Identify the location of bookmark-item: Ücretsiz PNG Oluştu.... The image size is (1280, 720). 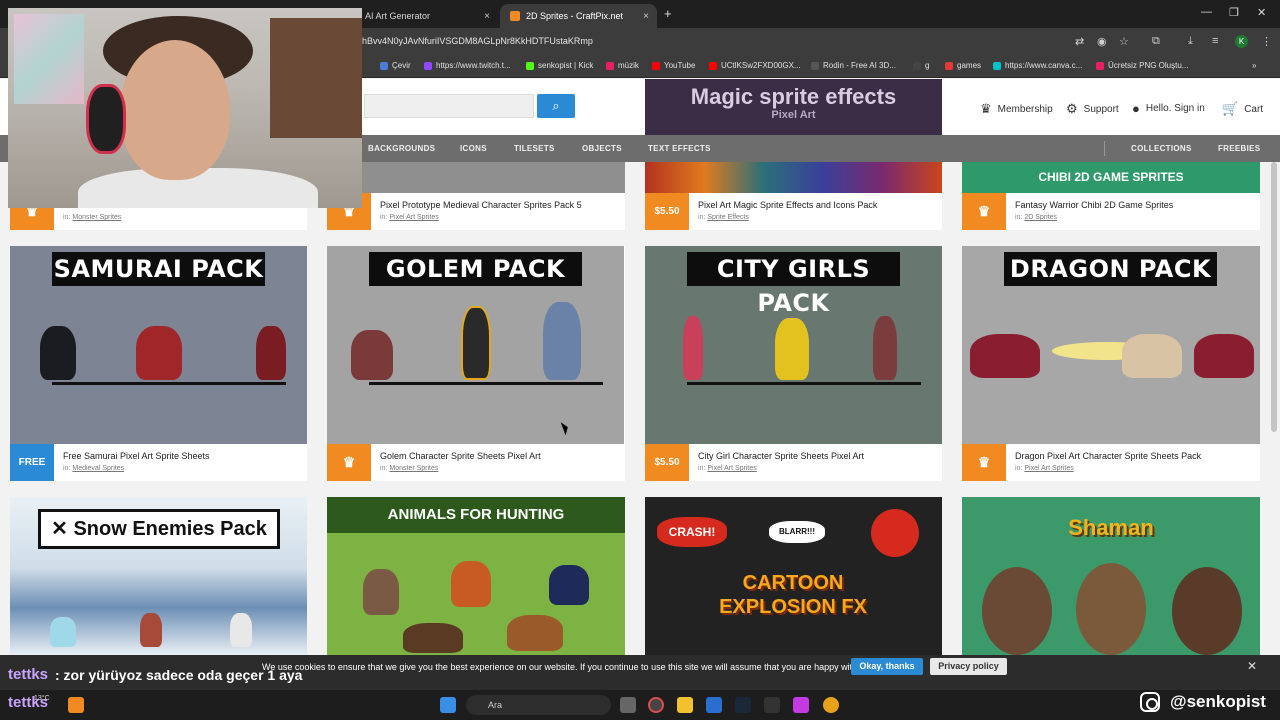
(1142, 65).